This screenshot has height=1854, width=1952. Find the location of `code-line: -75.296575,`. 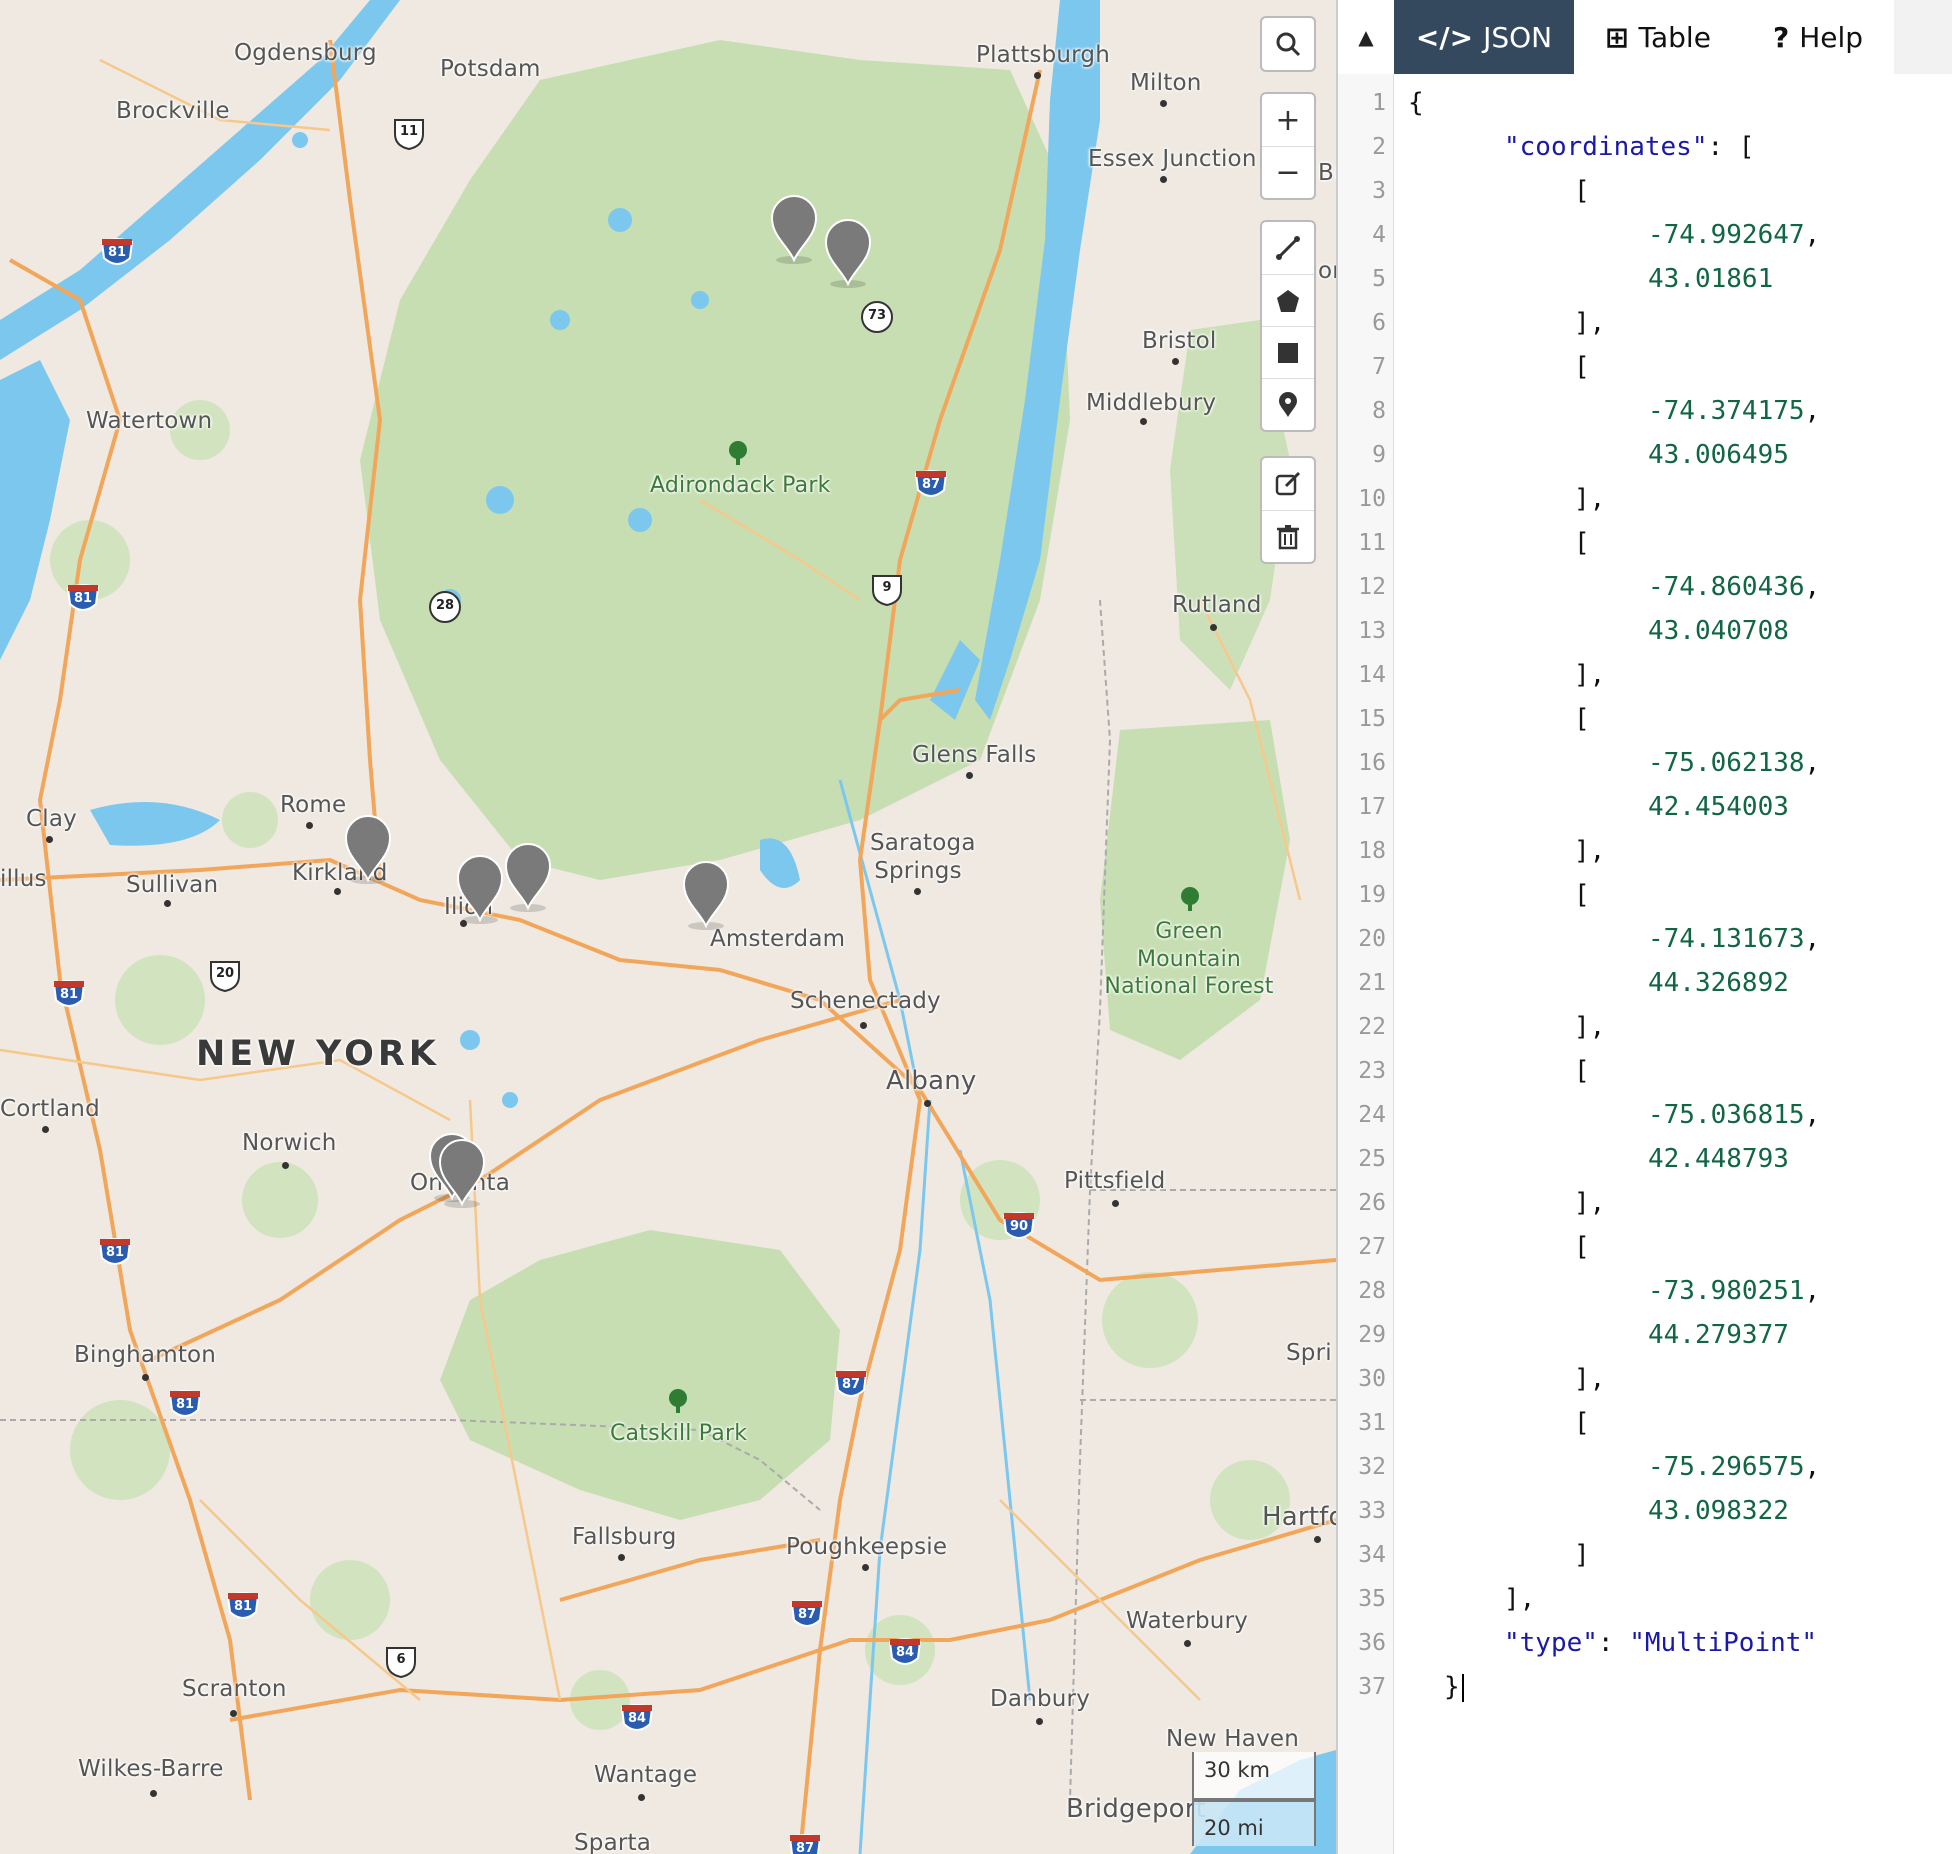

code-line: -75.296575, is located at coordinates (1734, 1467).